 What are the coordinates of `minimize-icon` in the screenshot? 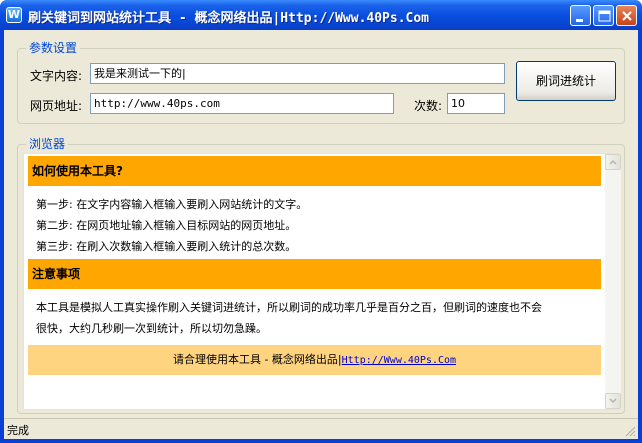 It's located at (579, 20).